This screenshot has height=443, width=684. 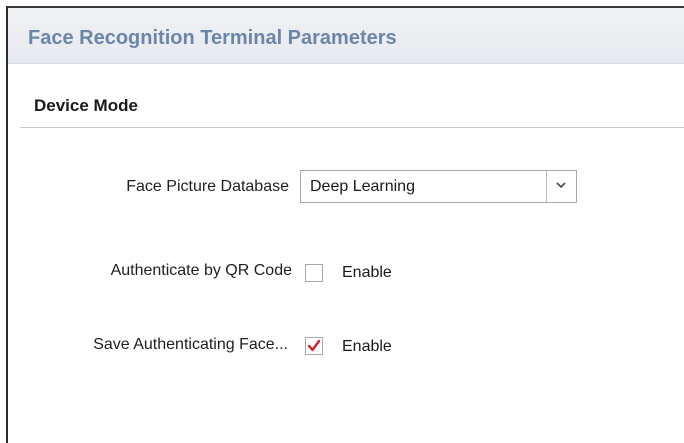 What do you see at coordinates (367, 273) in the screenshot?
I see `authenticate-qr-enable-label: Enable` at bounding box center [367, 273].